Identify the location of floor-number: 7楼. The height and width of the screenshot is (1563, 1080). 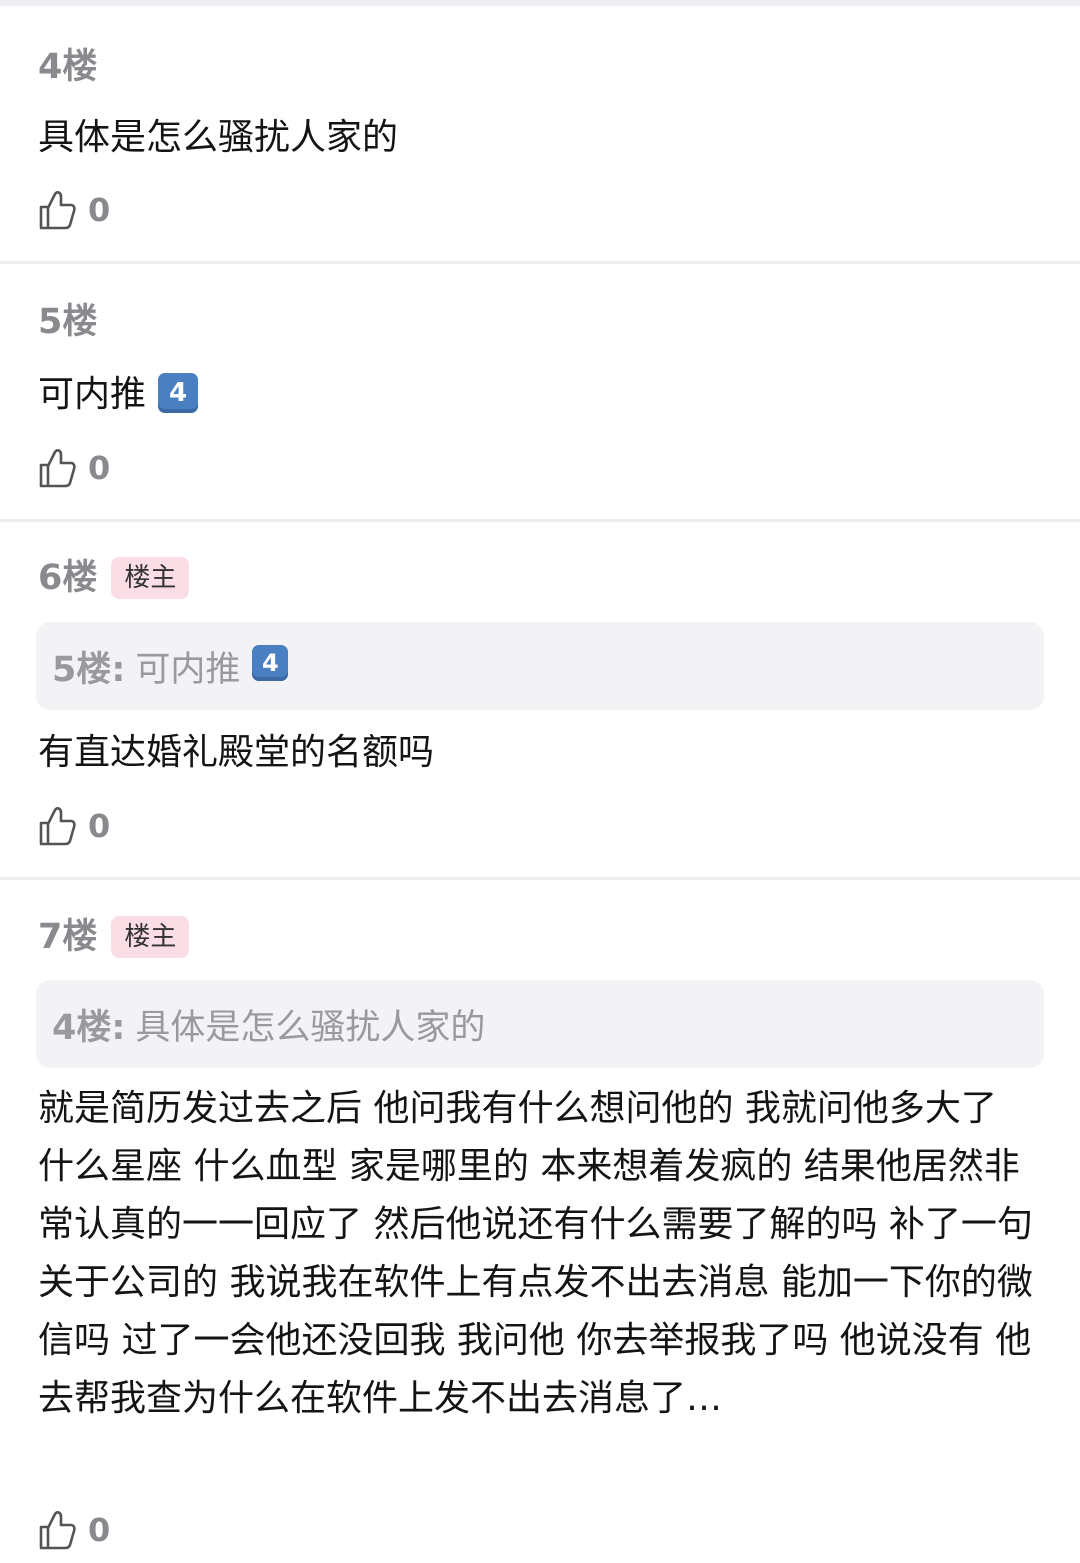
(68, 937).